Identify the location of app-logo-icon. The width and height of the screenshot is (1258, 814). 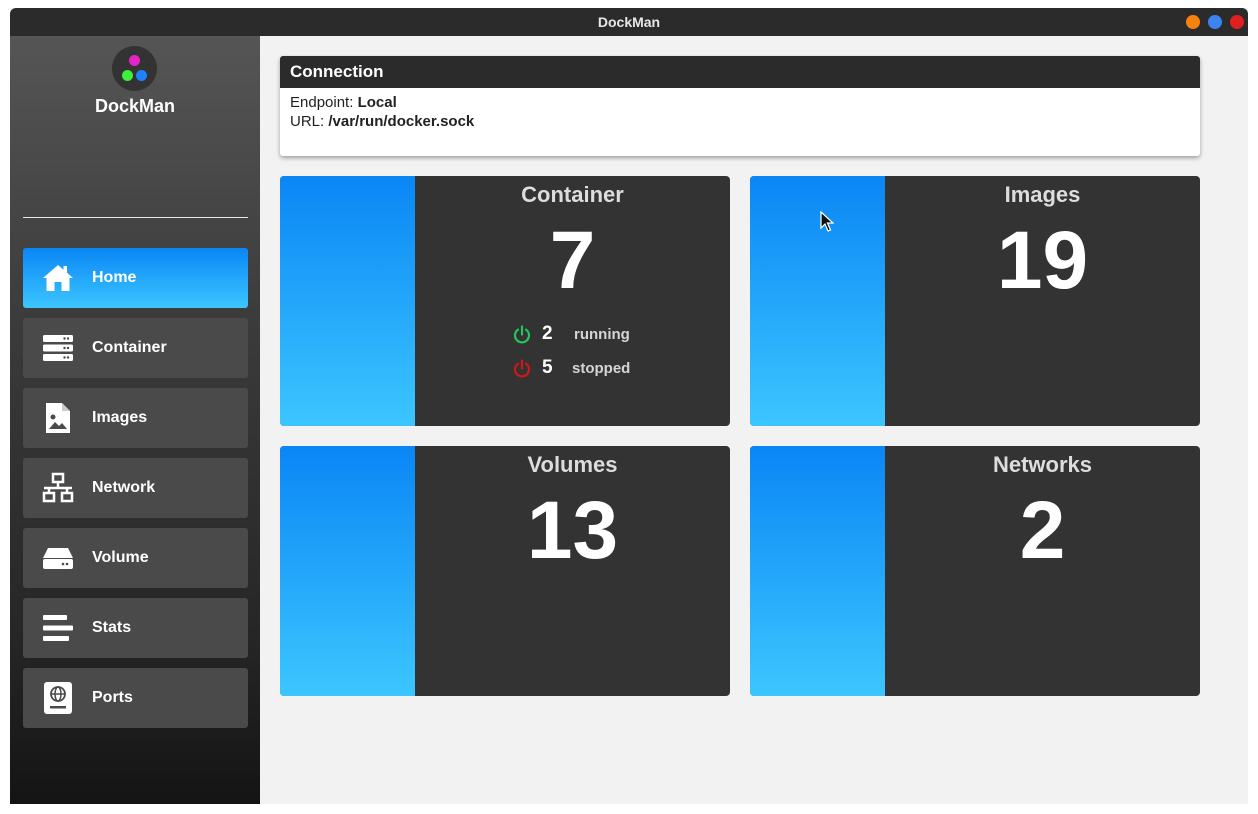
(134, 68).